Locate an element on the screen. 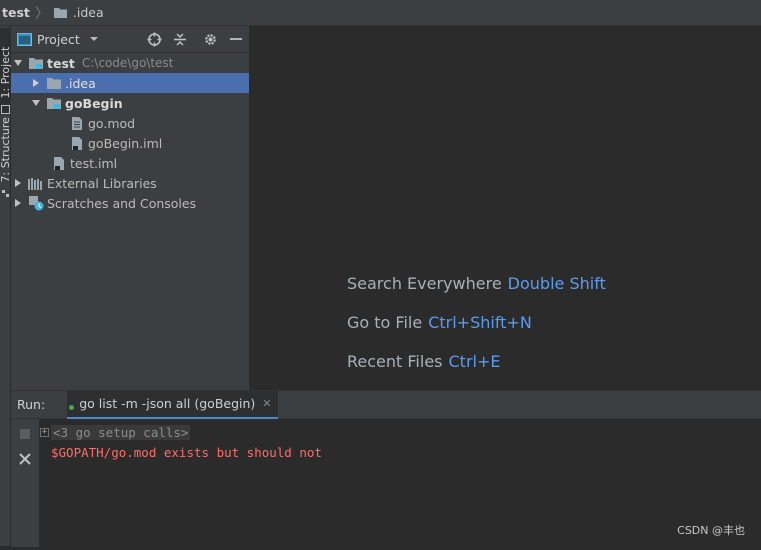  navigation-bar: test 〉 .idea is located at coordinates (380, 13).